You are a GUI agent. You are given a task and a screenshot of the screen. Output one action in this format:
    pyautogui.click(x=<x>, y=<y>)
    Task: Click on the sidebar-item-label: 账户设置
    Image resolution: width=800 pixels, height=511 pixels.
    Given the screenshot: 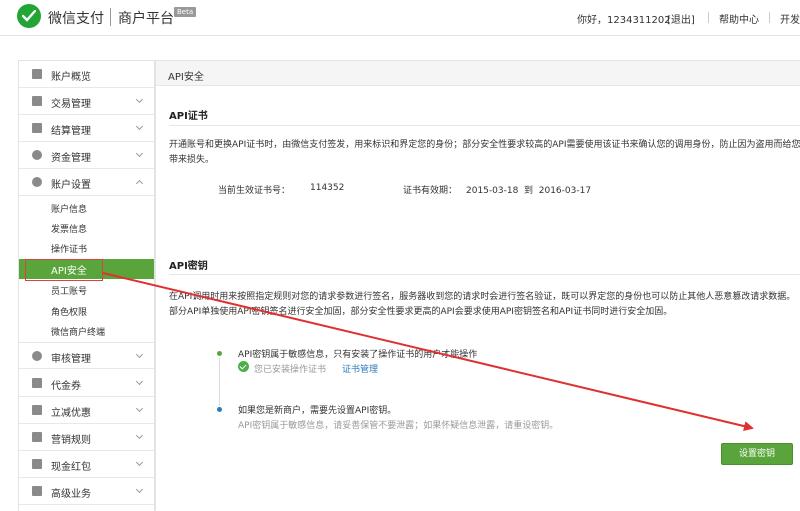 What is the action you would take?
    pyautogui.click(x=71, y=185)
    